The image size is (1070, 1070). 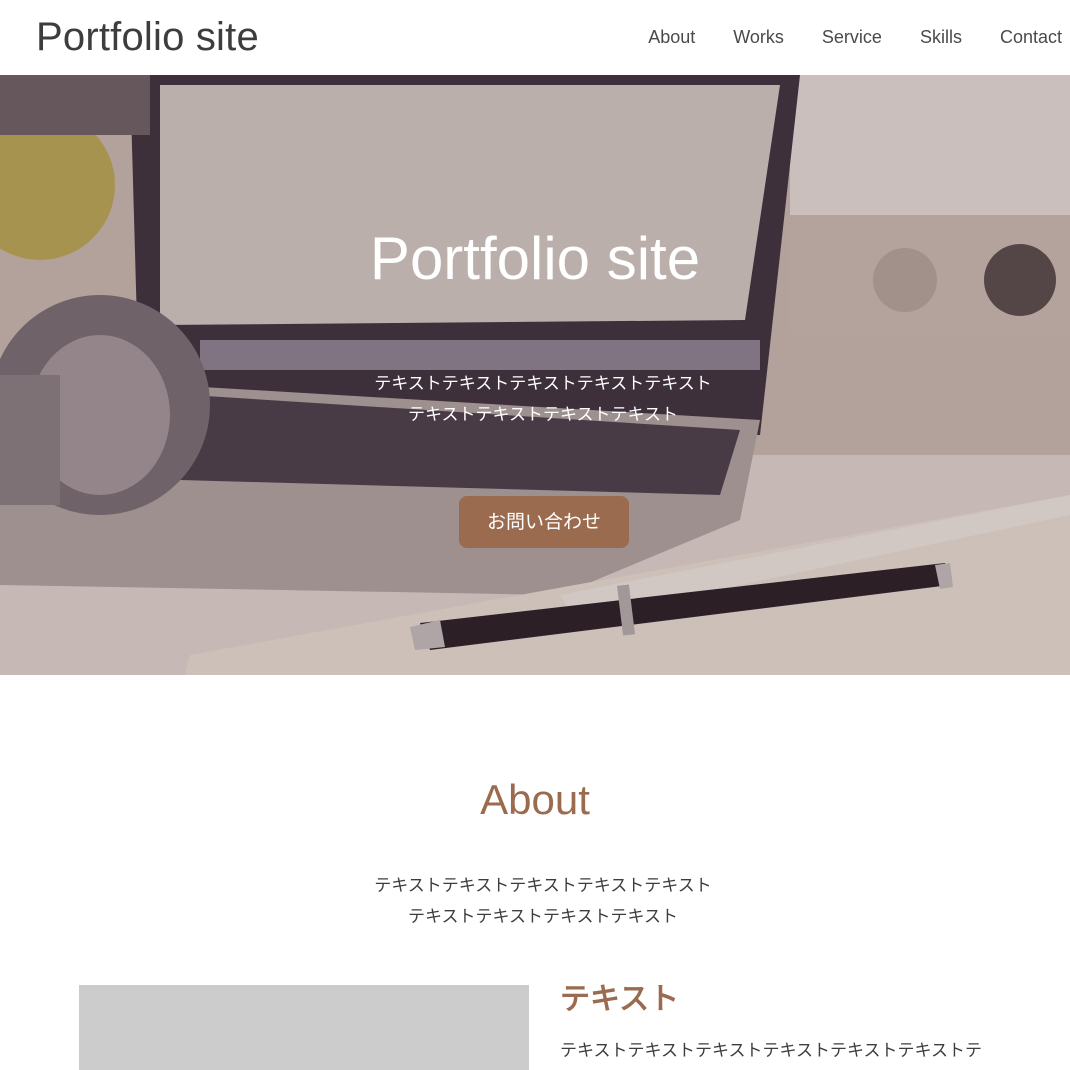 What do you see at coordinates (1031, 37) in the screenshot?
I see `nav-link-contact: Contact` at bounding box center [1031, 37].